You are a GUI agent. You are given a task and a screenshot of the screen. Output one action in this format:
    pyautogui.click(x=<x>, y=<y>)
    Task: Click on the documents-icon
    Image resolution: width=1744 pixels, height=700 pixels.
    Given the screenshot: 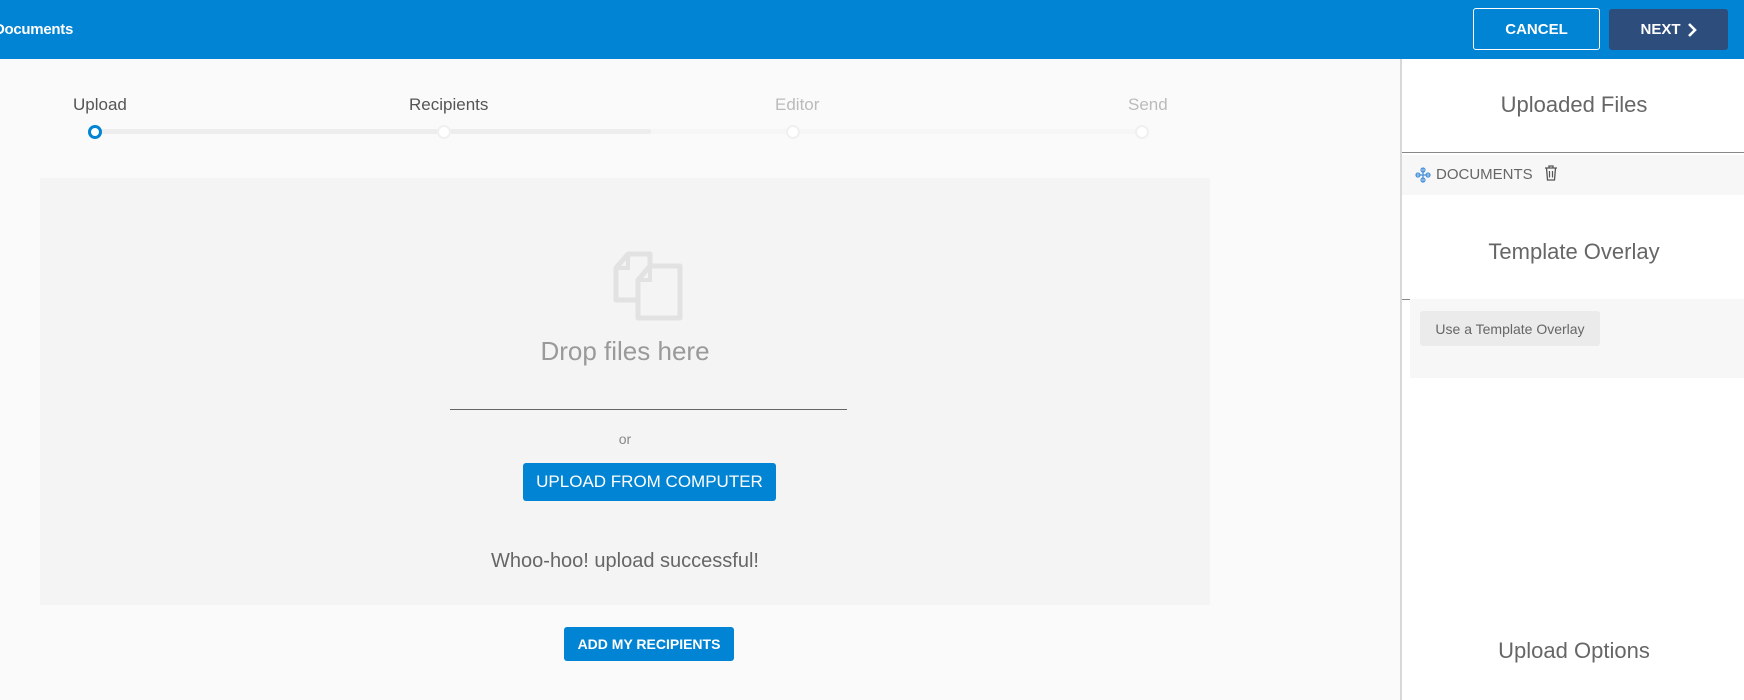 What is the action you would take?
    pyautogui.click(x=648, y=286)
    